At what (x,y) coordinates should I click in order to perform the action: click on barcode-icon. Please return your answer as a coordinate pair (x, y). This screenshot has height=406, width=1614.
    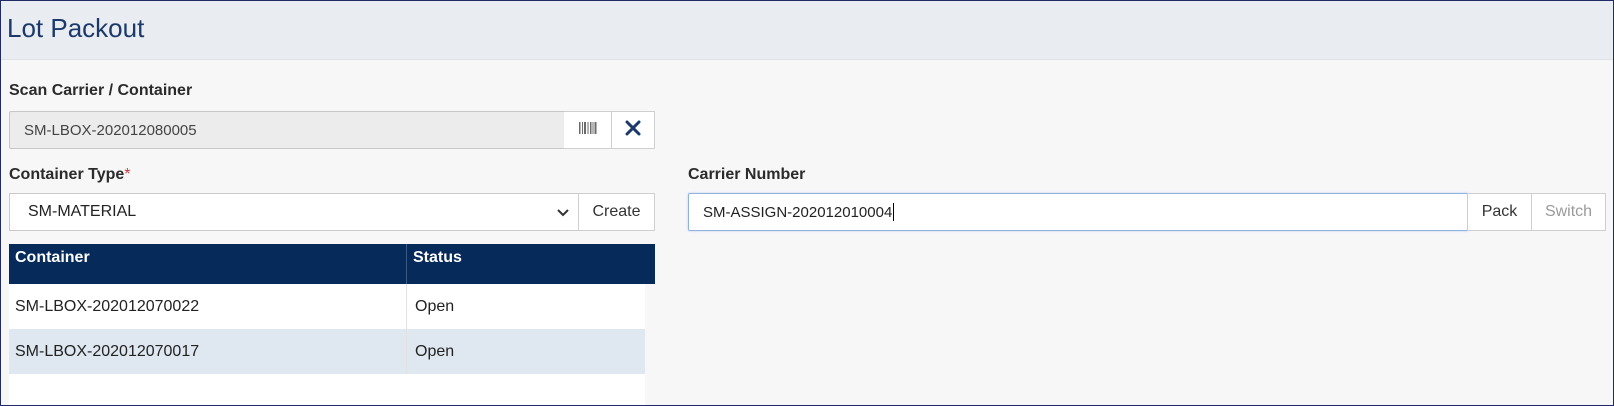
    Looking at the image, I should click on (588, 130).